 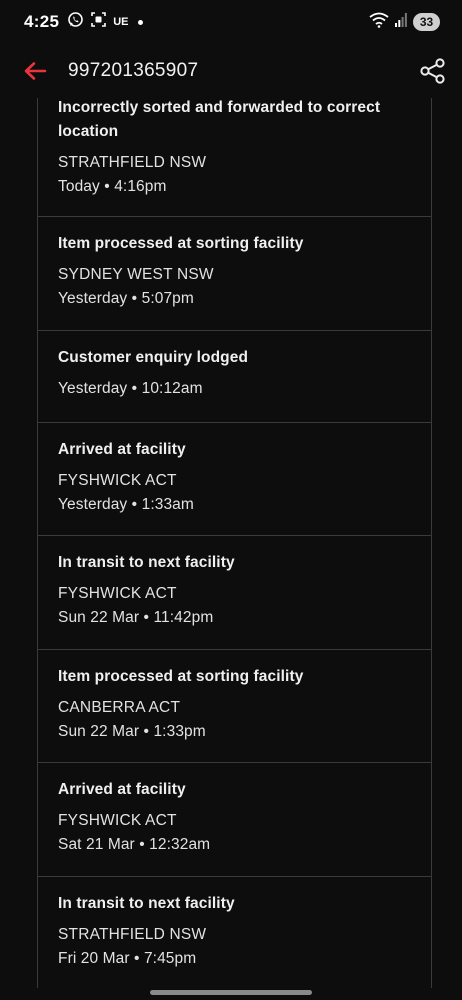 What do you see at coordinates (231, 992) in the screenshot?
I see `home-indicator` at bounding box center [231, 992].